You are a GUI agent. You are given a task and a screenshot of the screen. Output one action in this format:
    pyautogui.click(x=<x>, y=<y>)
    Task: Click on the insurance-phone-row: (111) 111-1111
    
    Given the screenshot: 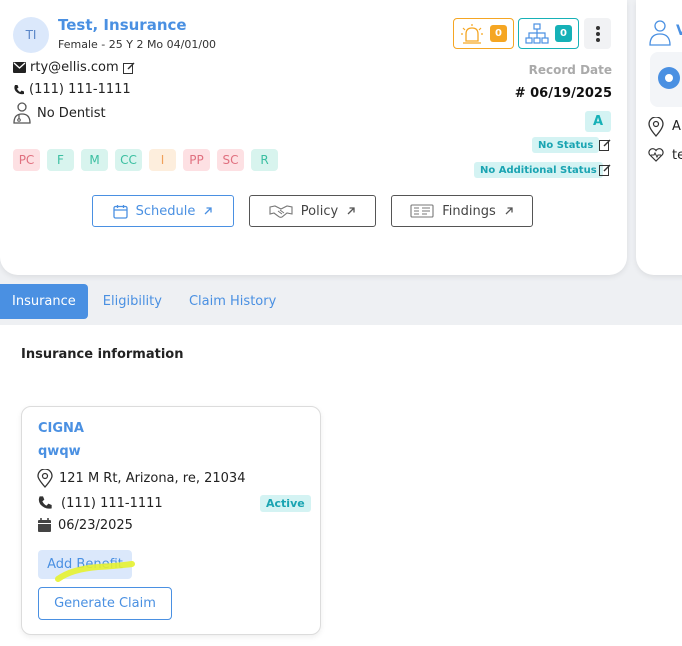 What is the action you would take?
    pyautogui.click(x=100, y=503)
    